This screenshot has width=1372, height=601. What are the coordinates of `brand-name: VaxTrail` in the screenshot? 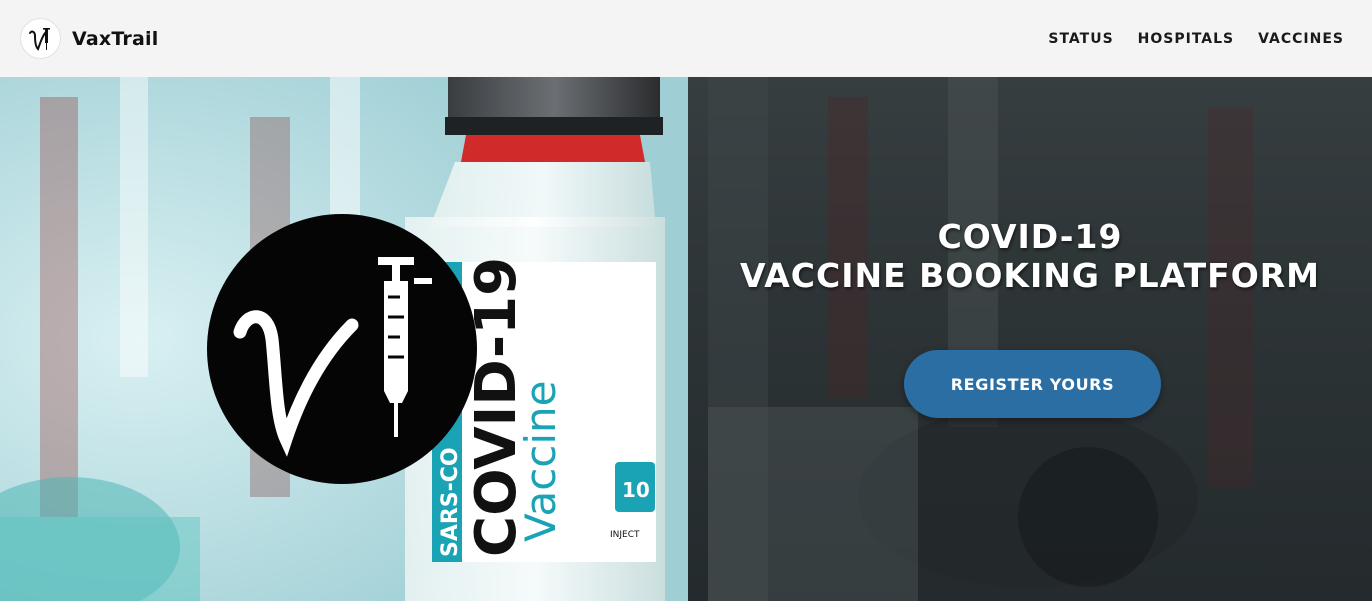 It's located at (115, 38).